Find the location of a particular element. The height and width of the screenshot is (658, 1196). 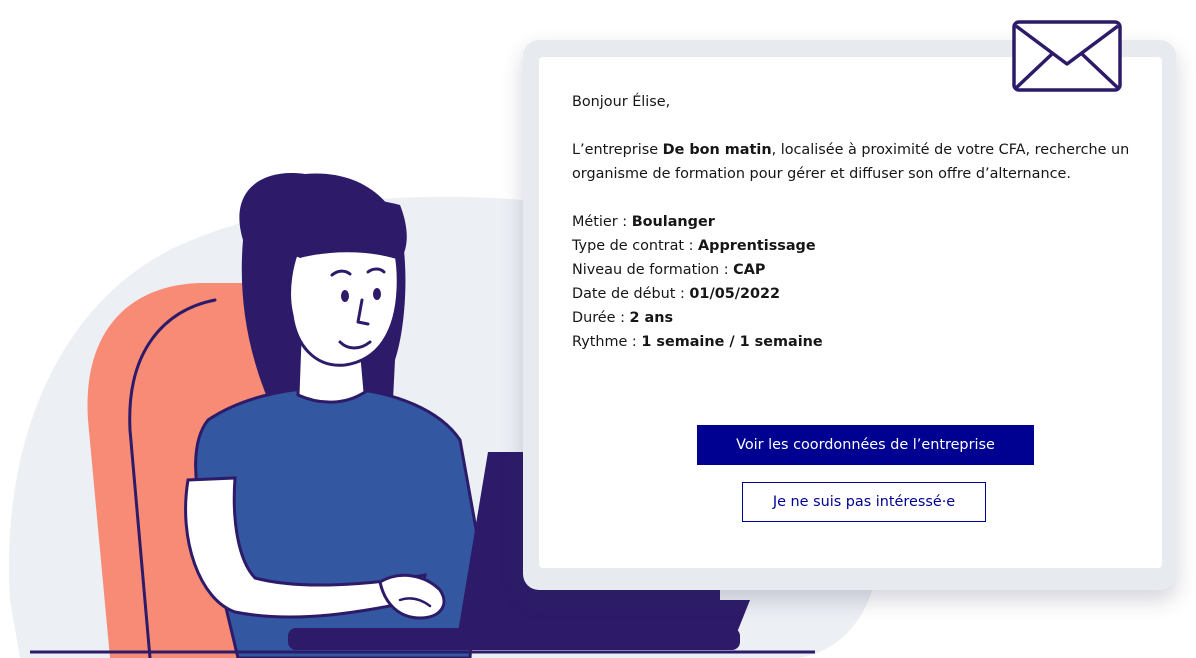

not-interested-button: Je ne suis pas intéressé·e is located at coordinates (864, 502).